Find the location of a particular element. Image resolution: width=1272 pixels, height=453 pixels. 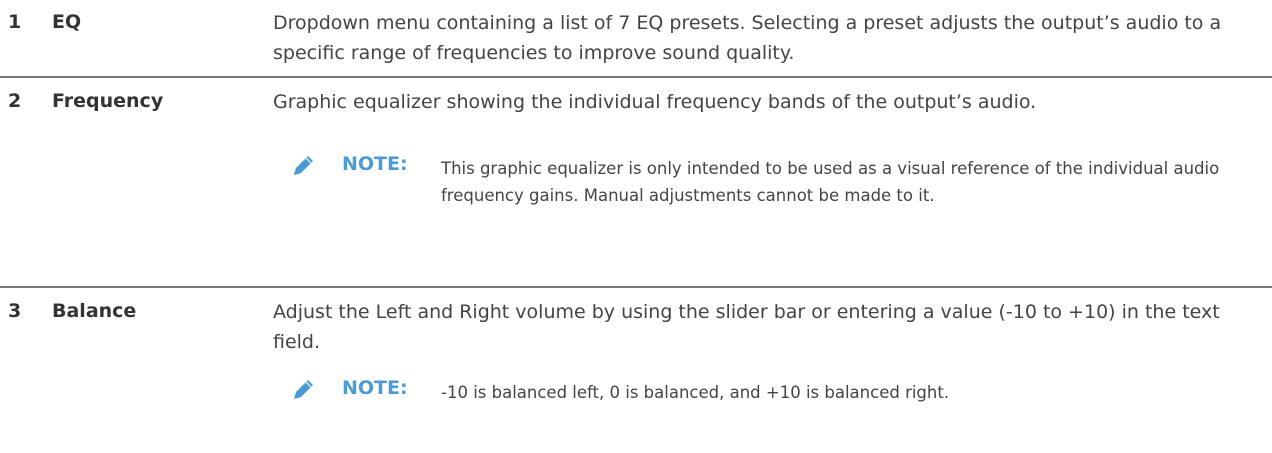

row-number: 1 is located at coordinates (15, 22).